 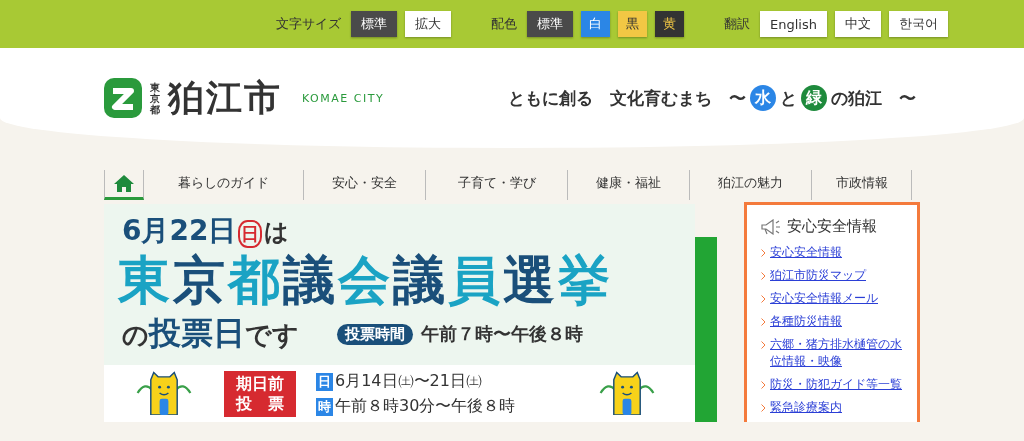 I want to click on home-icon, so click(x=124, y=183).